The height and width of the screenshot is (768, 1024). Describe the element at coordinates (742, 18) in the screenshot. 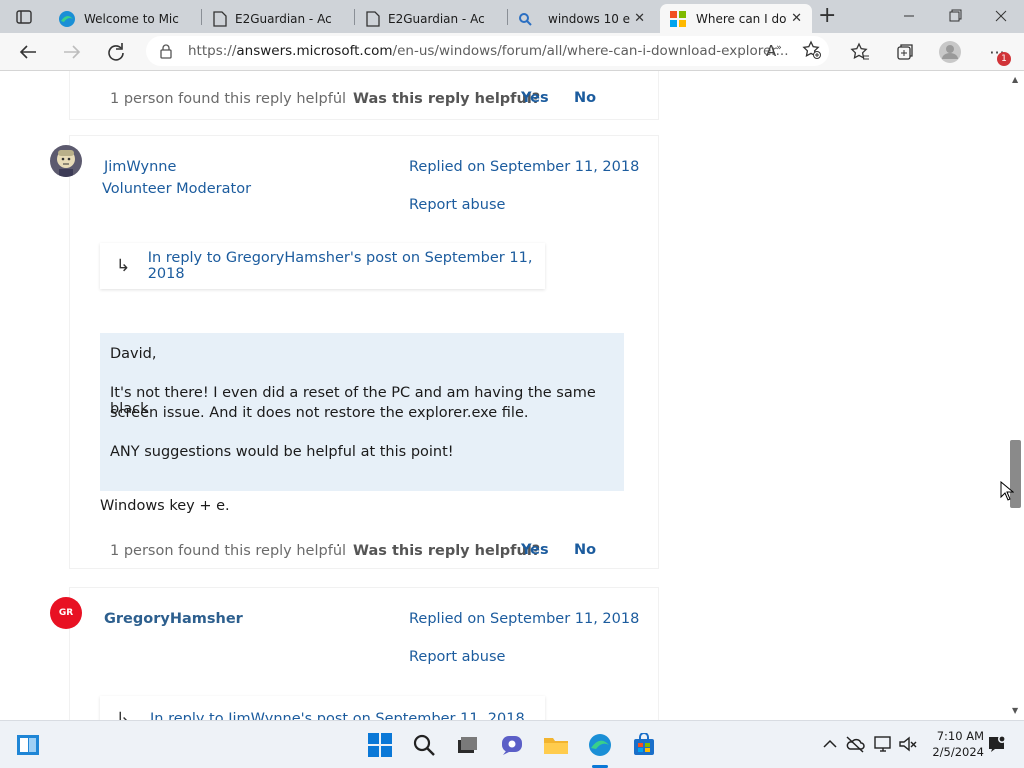

I see `tab-title: Where can I dov` at that location.